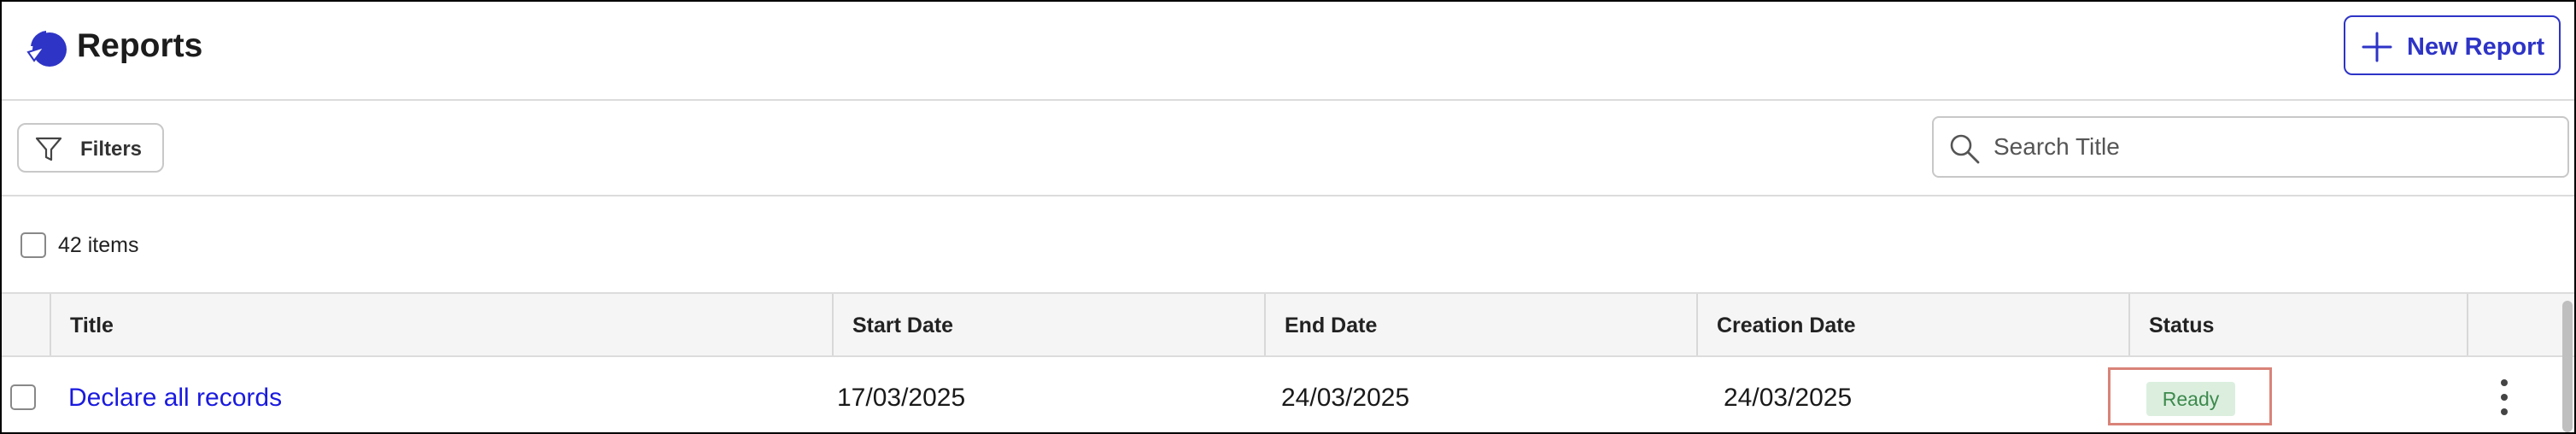 This screenshot has width=2576, height=434. Describe the element at coordinates (2266, 147) in the screenshot. I see `search-input` at that location.